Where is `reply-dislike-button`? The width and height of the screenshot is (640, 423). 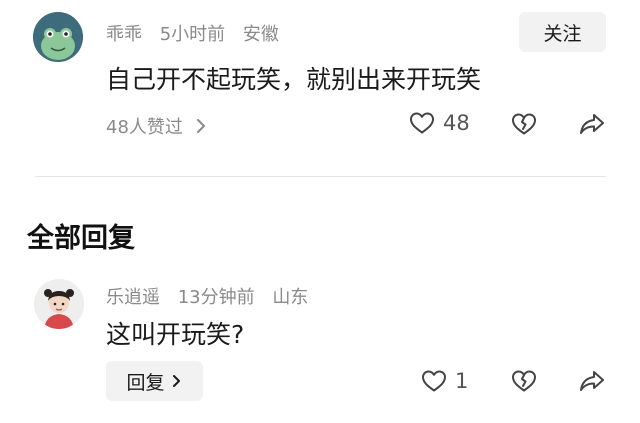 reply-dislike-button is located at coordinates (524, 381).